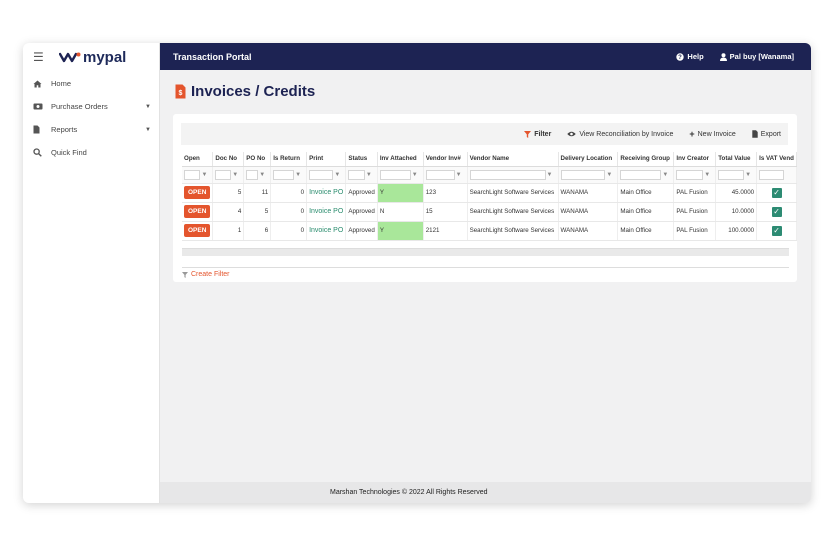 The image size is (836, 550). I want to click on column-header: Is Return, so click(289, 159).